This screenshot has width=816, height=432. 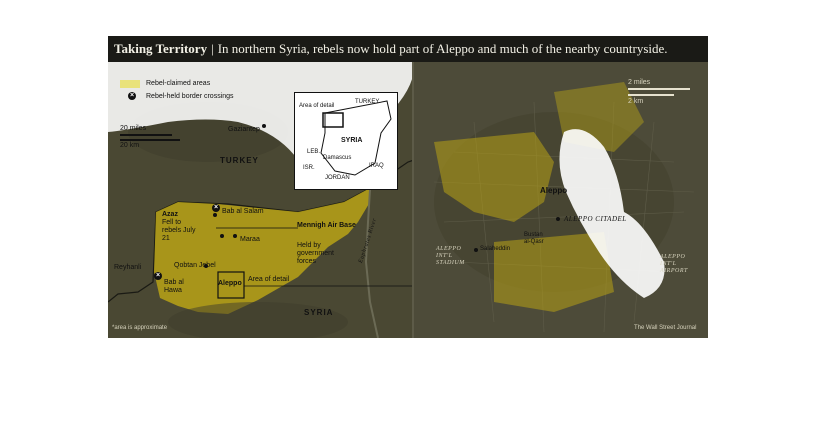 I want to click on label-azaz: Azaz, so click(x=170, y=214).